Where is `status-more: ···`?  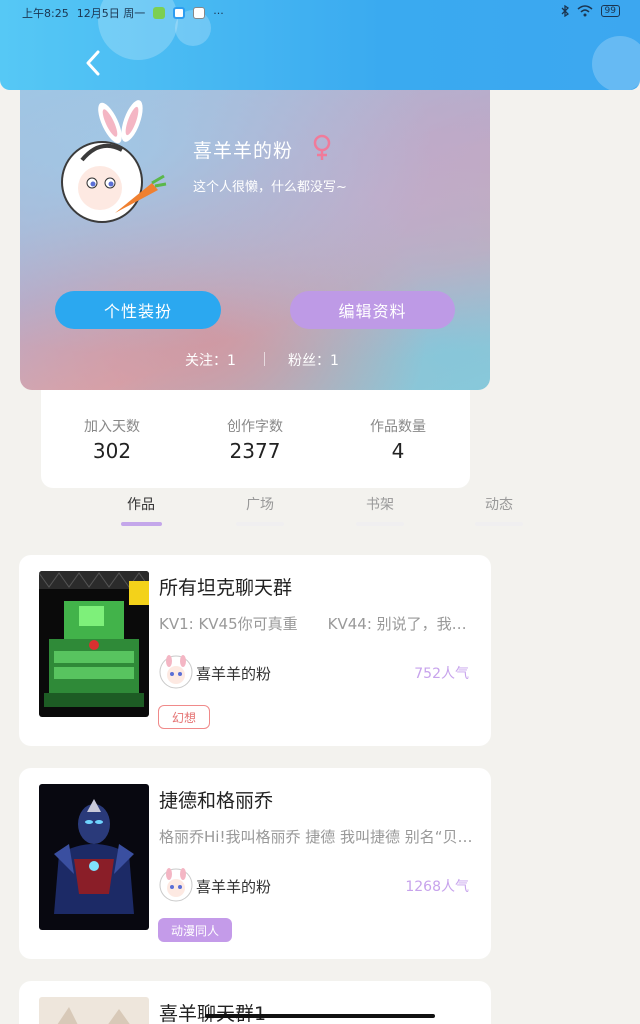 status-more: ··· is located at coordinates (218, 13).